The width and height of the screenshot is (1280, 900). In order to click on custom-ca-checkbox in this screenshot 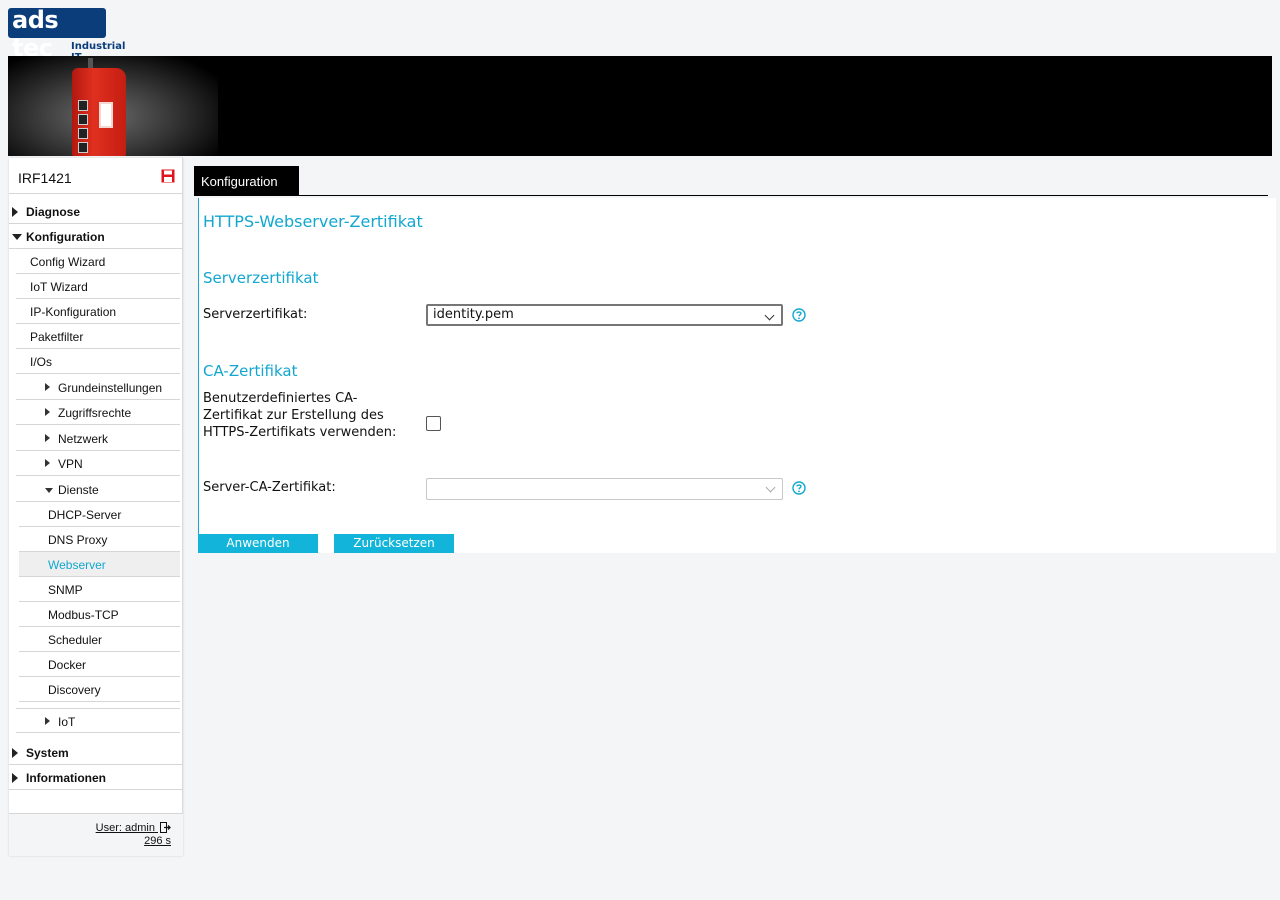, I will do `click(433, 423)`.